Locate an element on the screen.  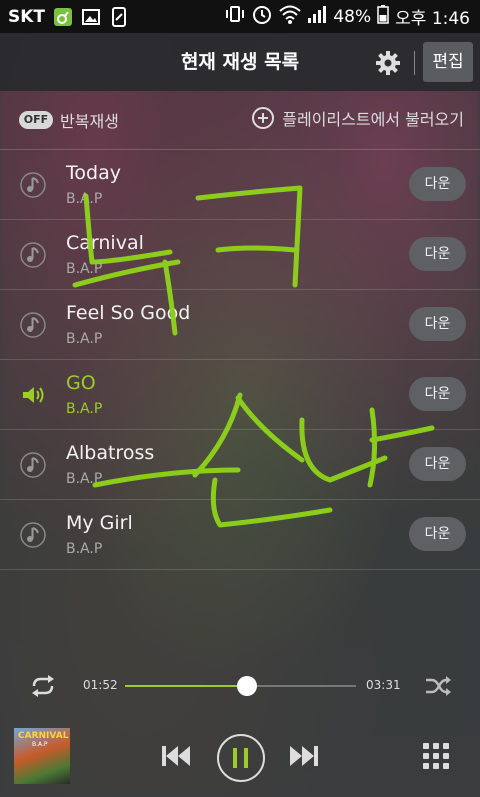
app-bar: 현재 재생 목록 편집 is located at coordinates (240, 62).